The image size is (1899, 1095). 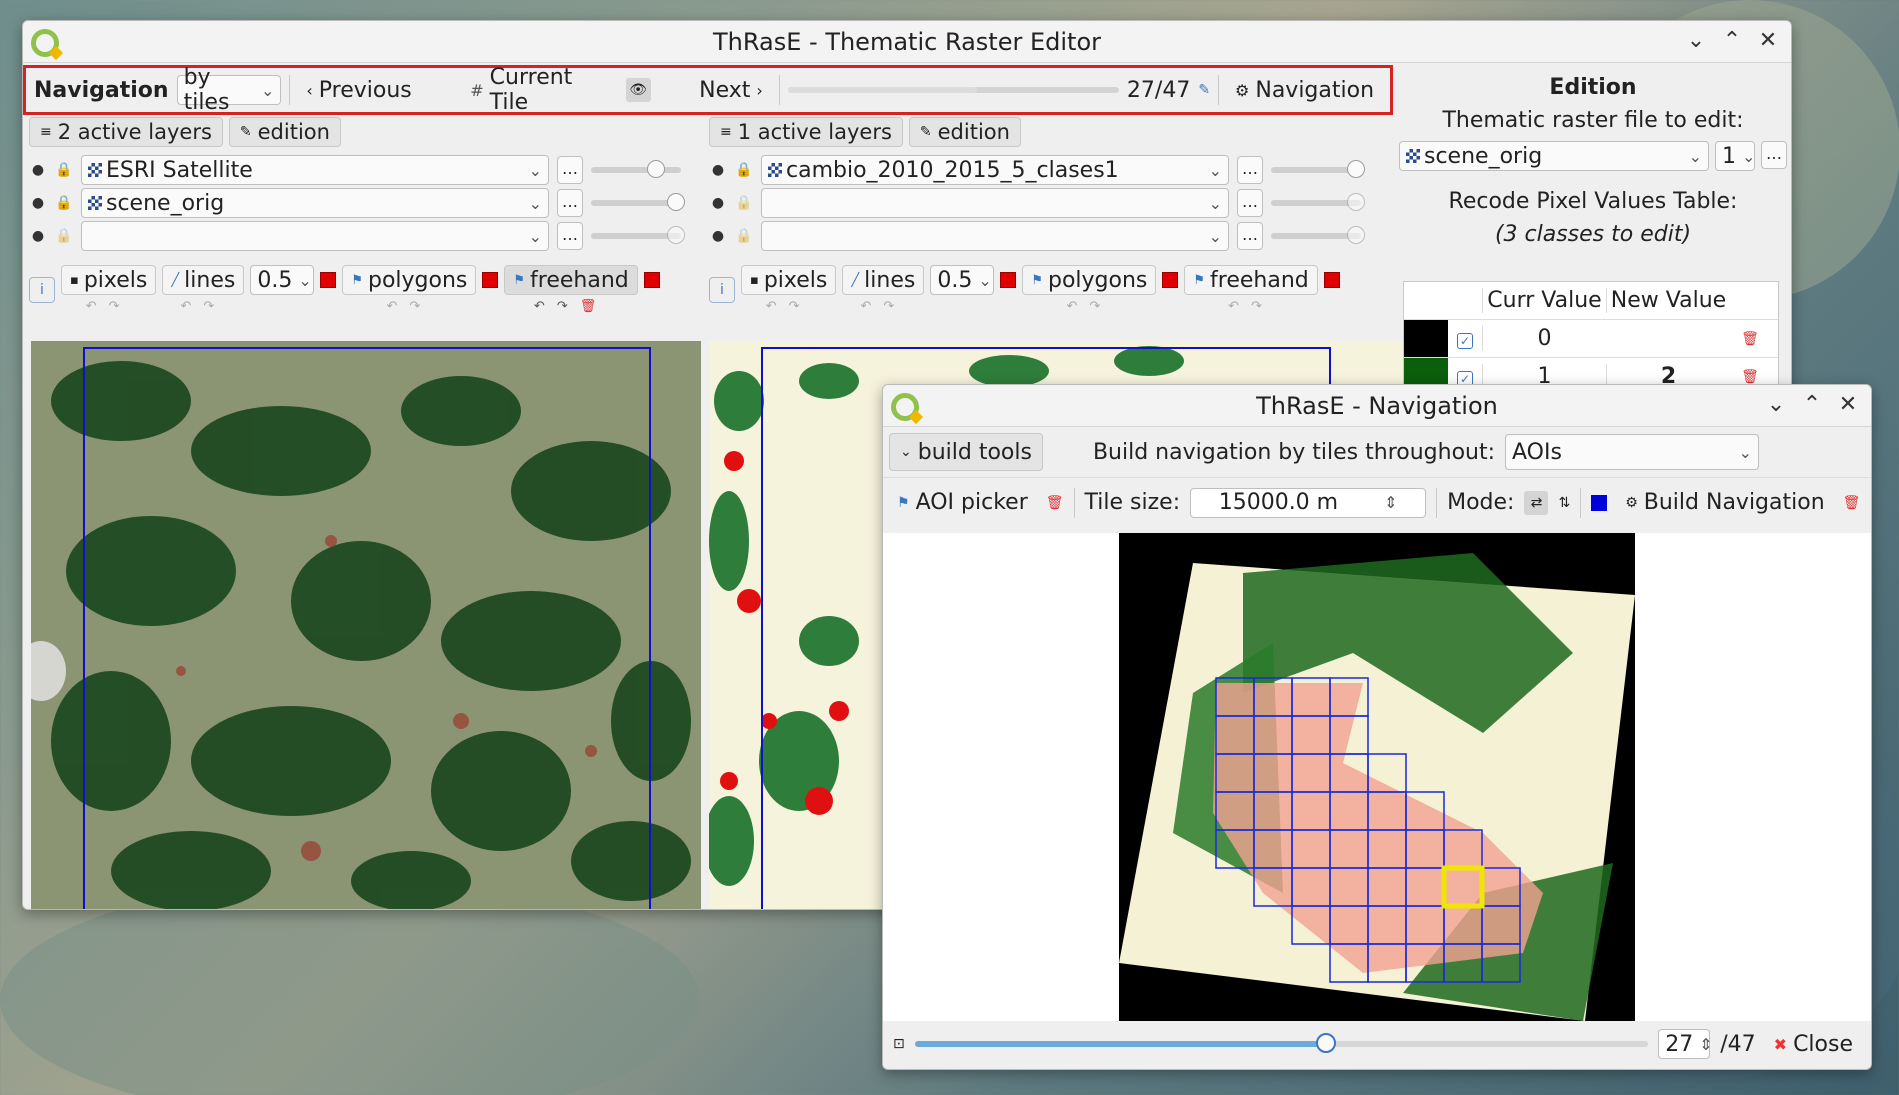 I want to click on thematic-file-select: scene_orig ⌄, so click(x=1554, y=156).